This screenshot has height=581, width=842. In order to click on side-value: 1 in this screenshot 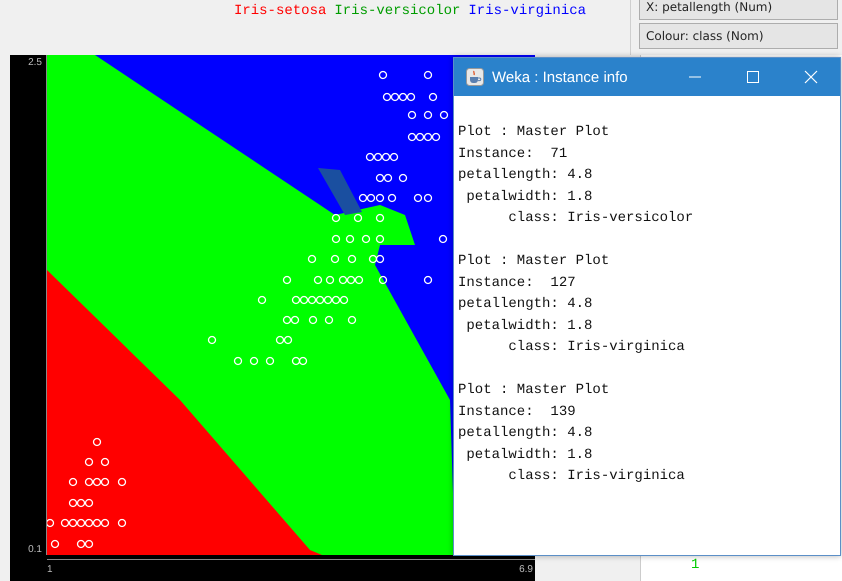, I will do `click(695, 565)`.